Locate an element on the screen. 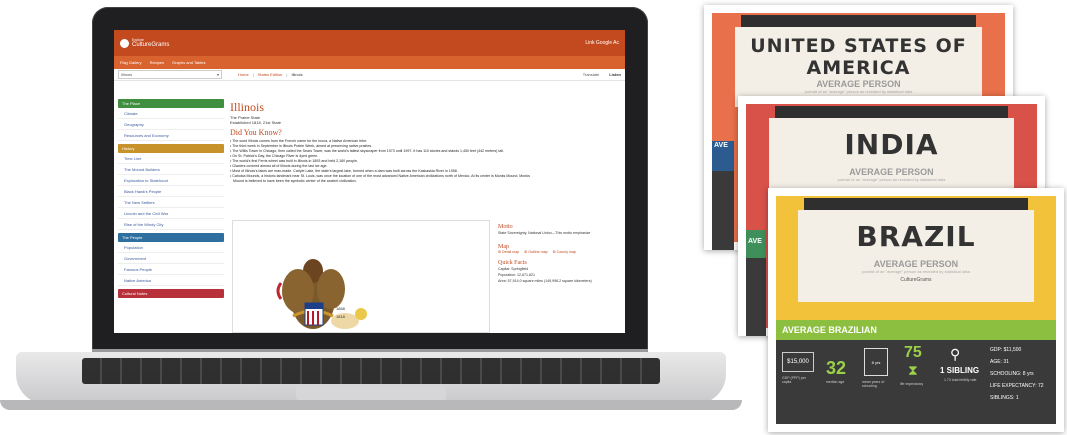  section-title: The People is located at coordinates (132, 237).